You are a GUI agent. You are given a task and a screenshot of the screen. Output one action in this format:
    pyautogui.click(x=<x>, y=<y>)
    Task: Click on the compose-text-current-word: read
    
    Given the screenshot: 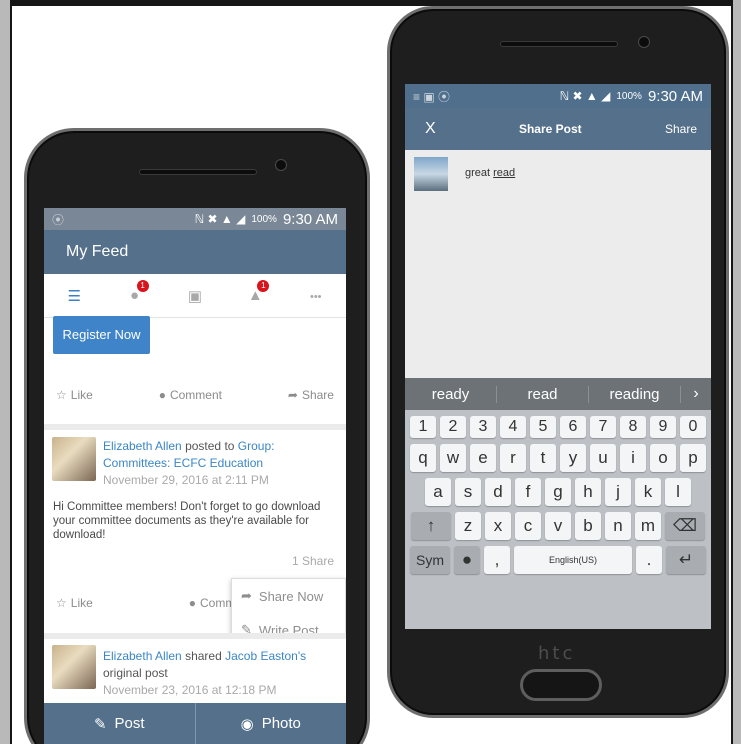 What is the action you would take?
    pyautogui.click(x=504, y=173)
    